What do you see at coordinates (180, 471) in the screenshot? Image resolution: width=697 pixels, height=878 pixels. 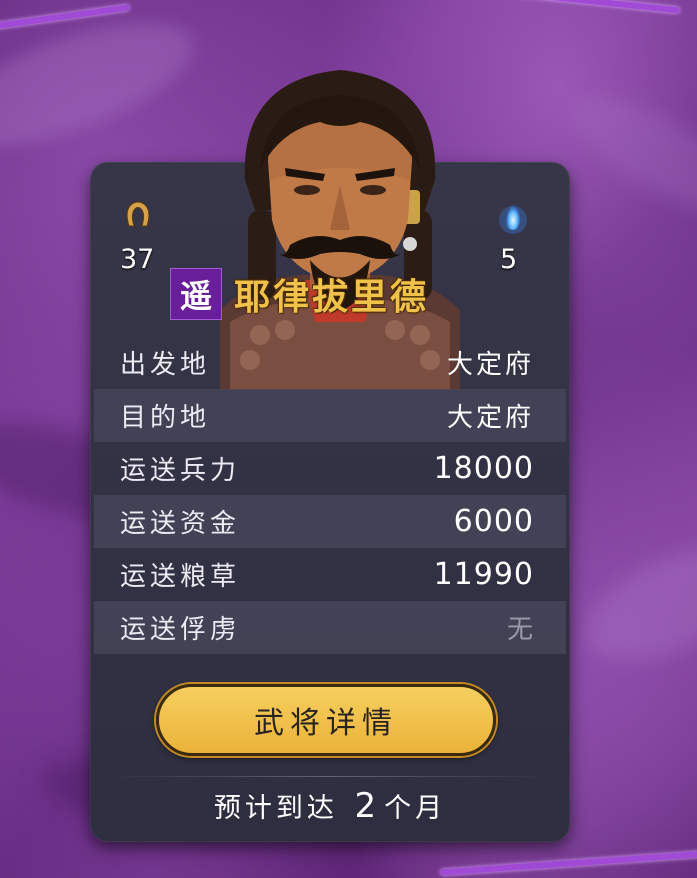 I see `row-label: 运送兵力` at bounding box center [180, 471].